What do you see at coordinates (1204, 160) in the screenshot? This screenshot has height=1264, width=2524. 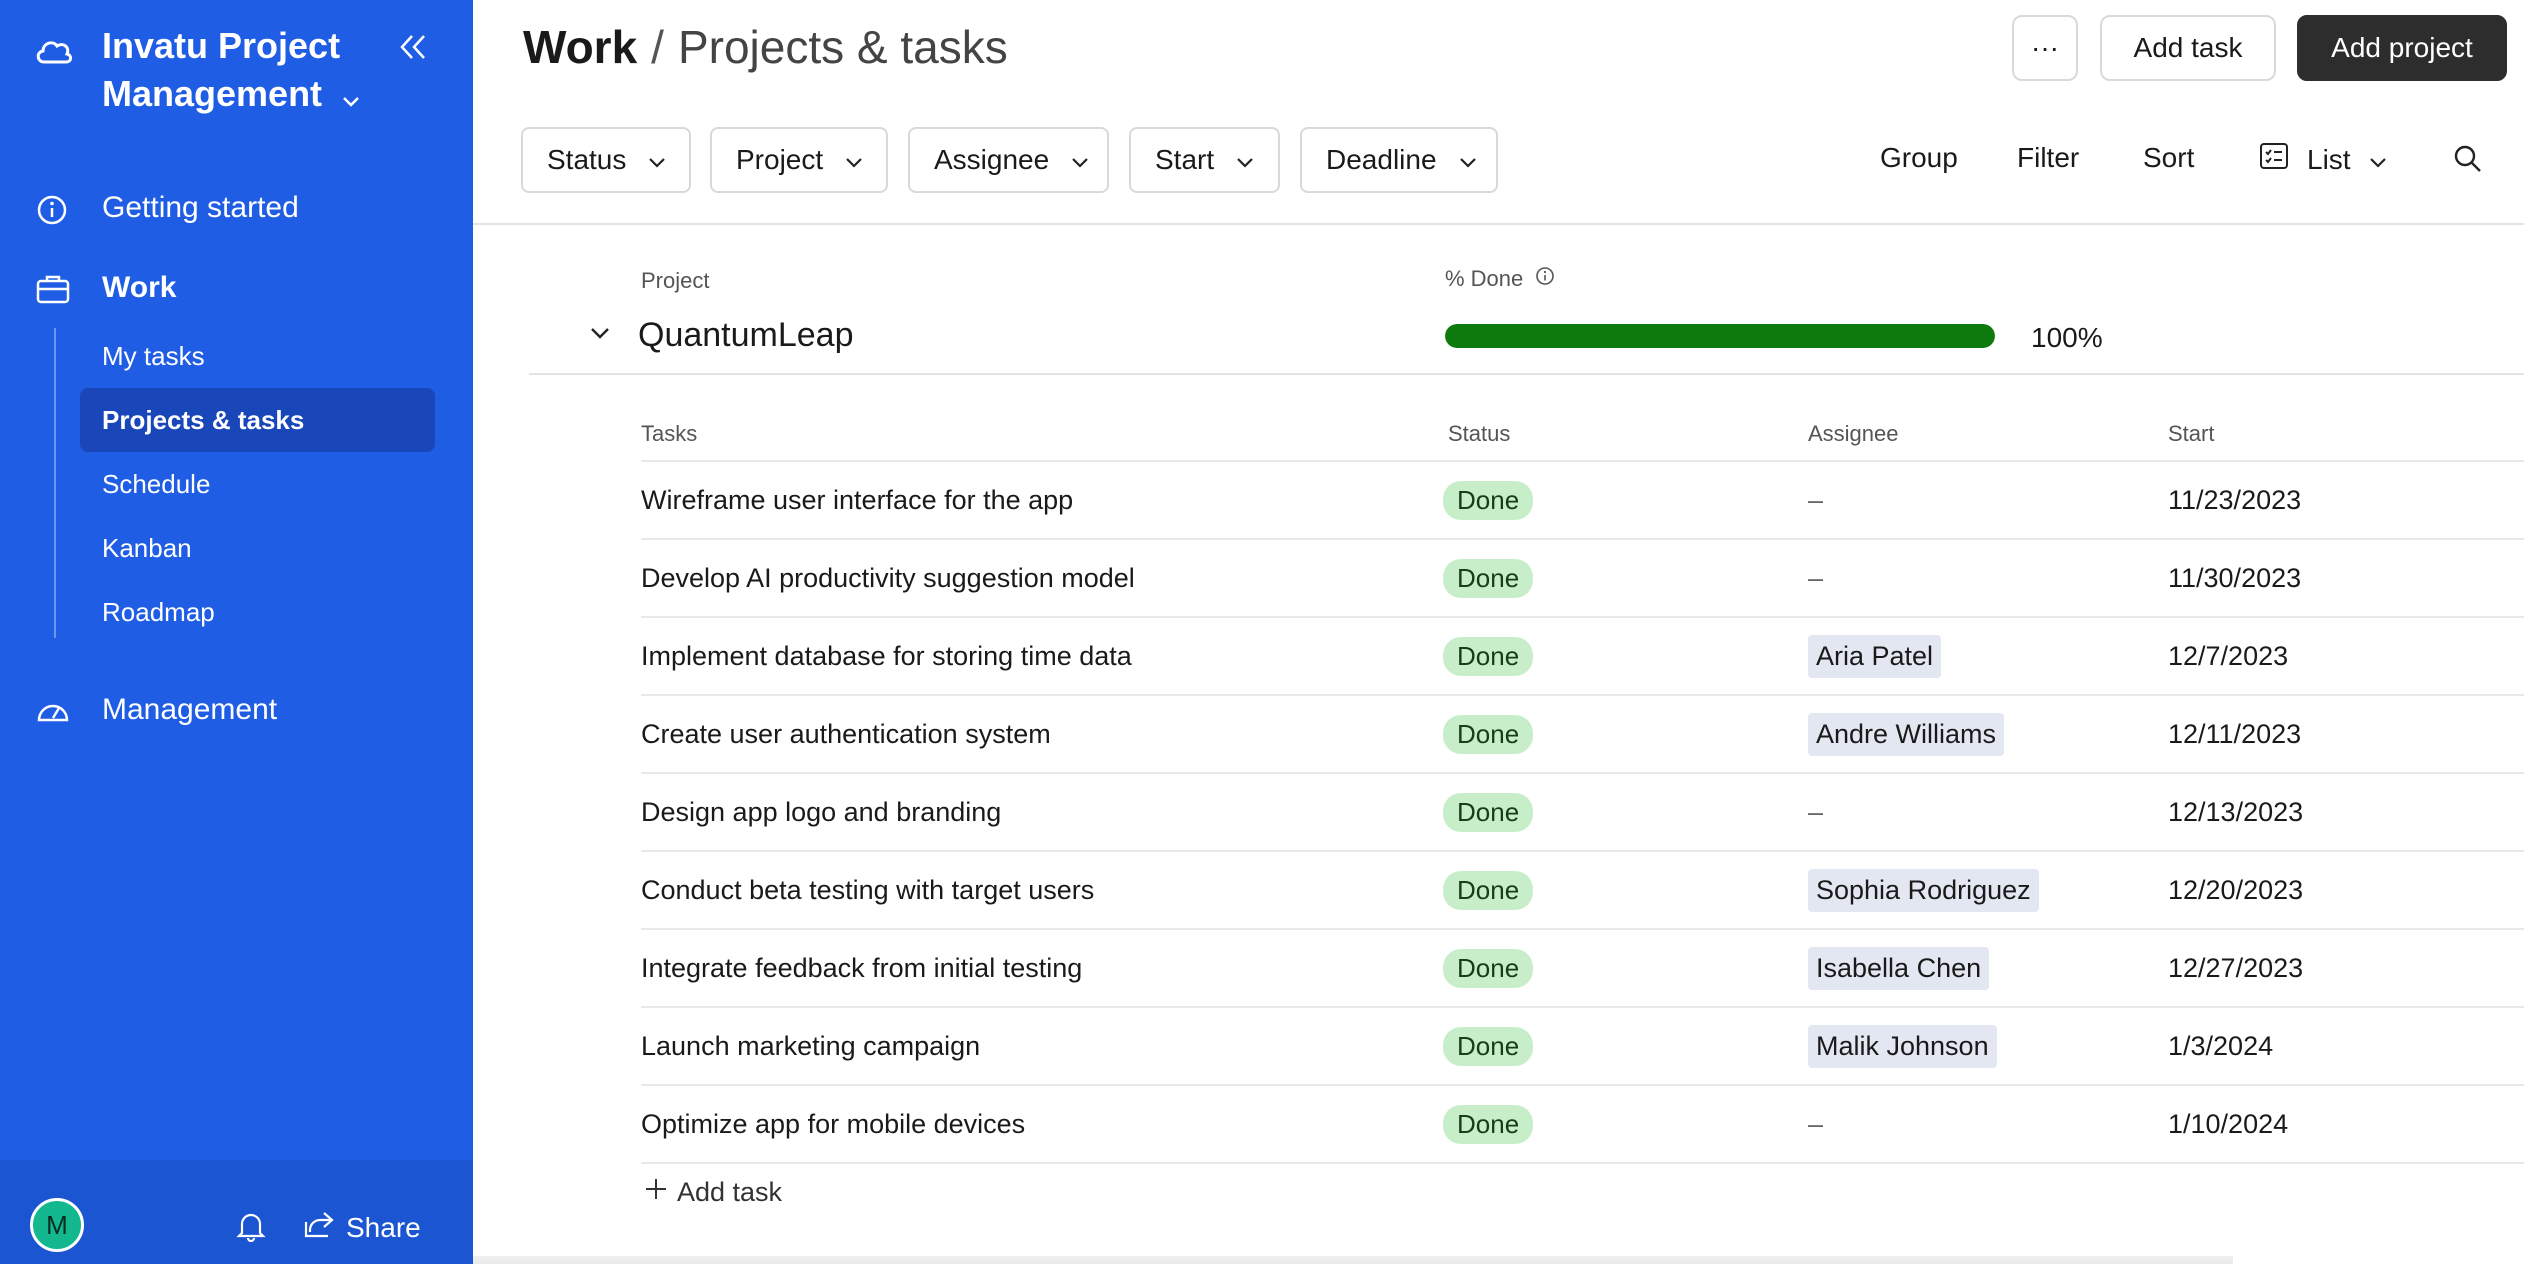 I see `filter-start: Start` at bounding box center [1204, 160].